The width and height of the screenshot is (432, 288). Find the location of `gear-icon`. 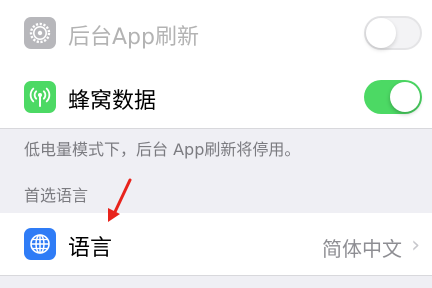

gear-icon is located at coordinates (40, 33).